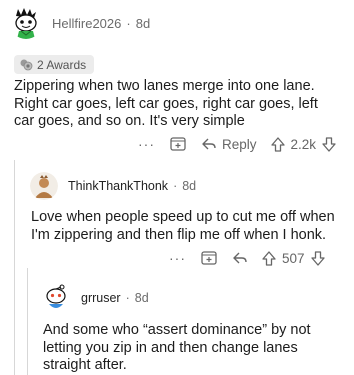 Image resolution: width=354 pixels, height=375 pixels. I want to click on comment-1-actions: ··· Reply 2.2k, so click(237, 144).